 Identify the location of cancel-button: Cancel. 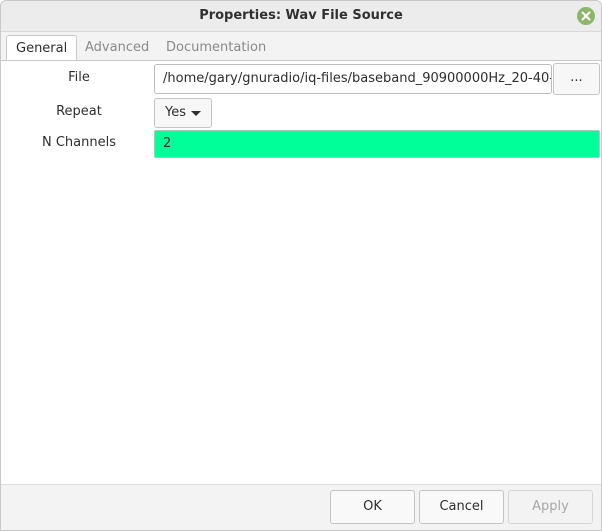
(461, 507).